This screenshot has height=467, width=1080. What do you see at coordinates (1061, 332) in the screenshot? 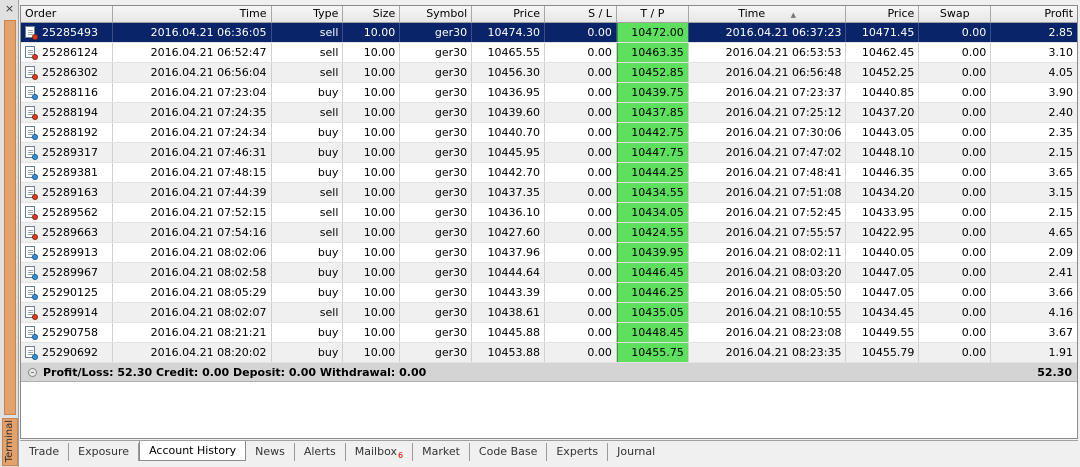
I see `profit-cell: 3.67` at bounding box center [1061, 332].